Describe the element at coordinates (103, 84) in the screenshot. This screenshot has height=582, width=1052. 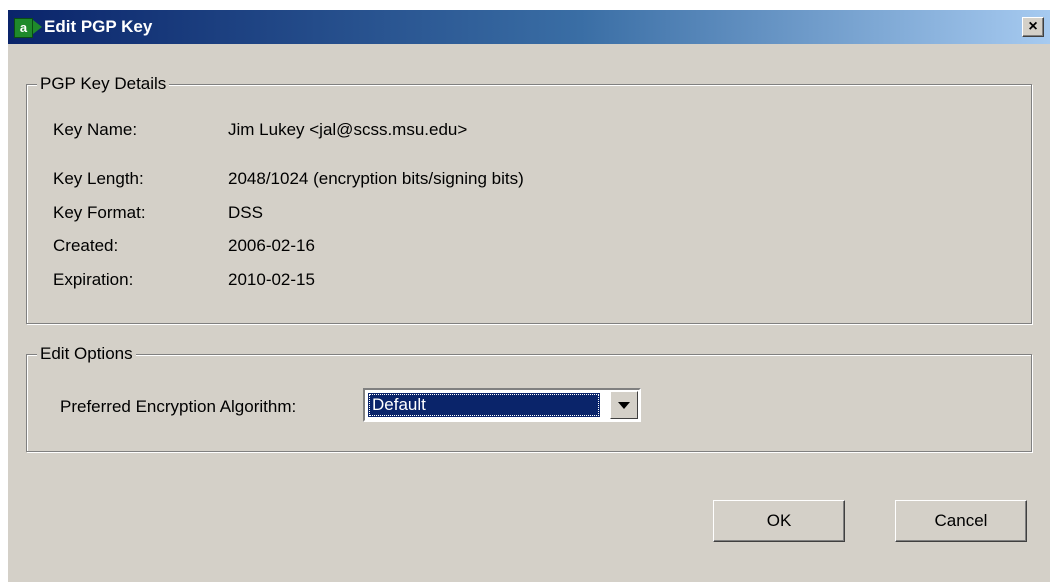
I see `pgp-key-details-legend: PGP Key Details` at that location.